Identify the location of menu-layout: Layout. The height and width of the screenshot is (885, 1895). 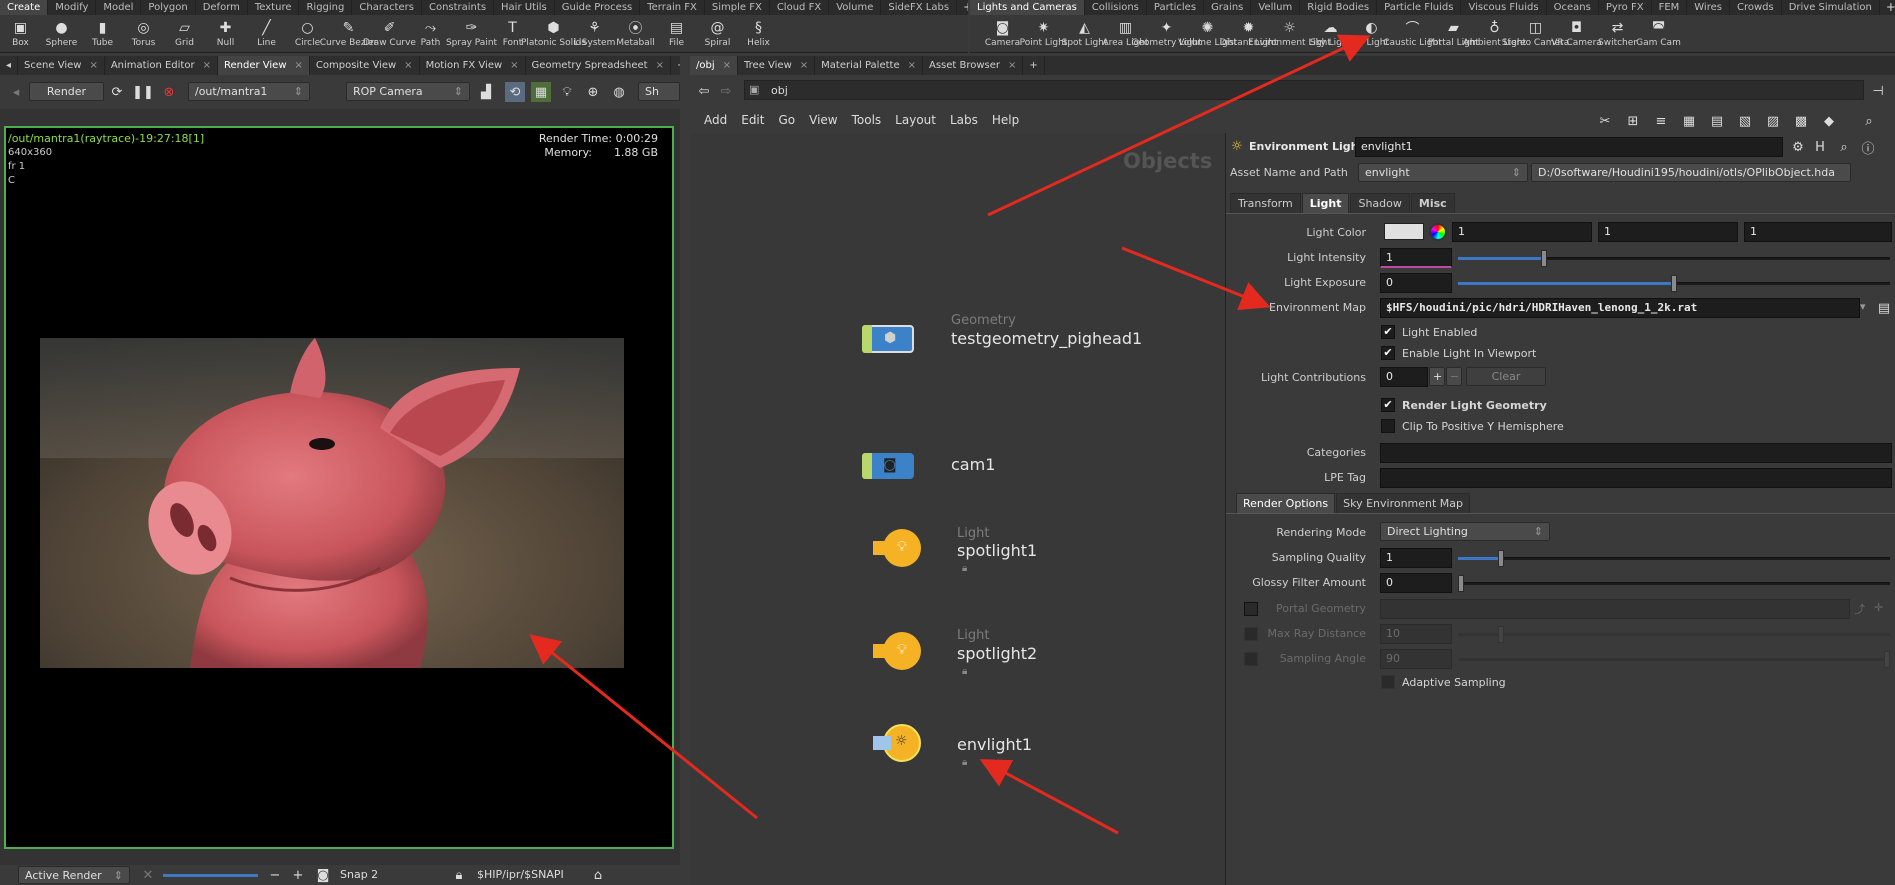
(915, 120).